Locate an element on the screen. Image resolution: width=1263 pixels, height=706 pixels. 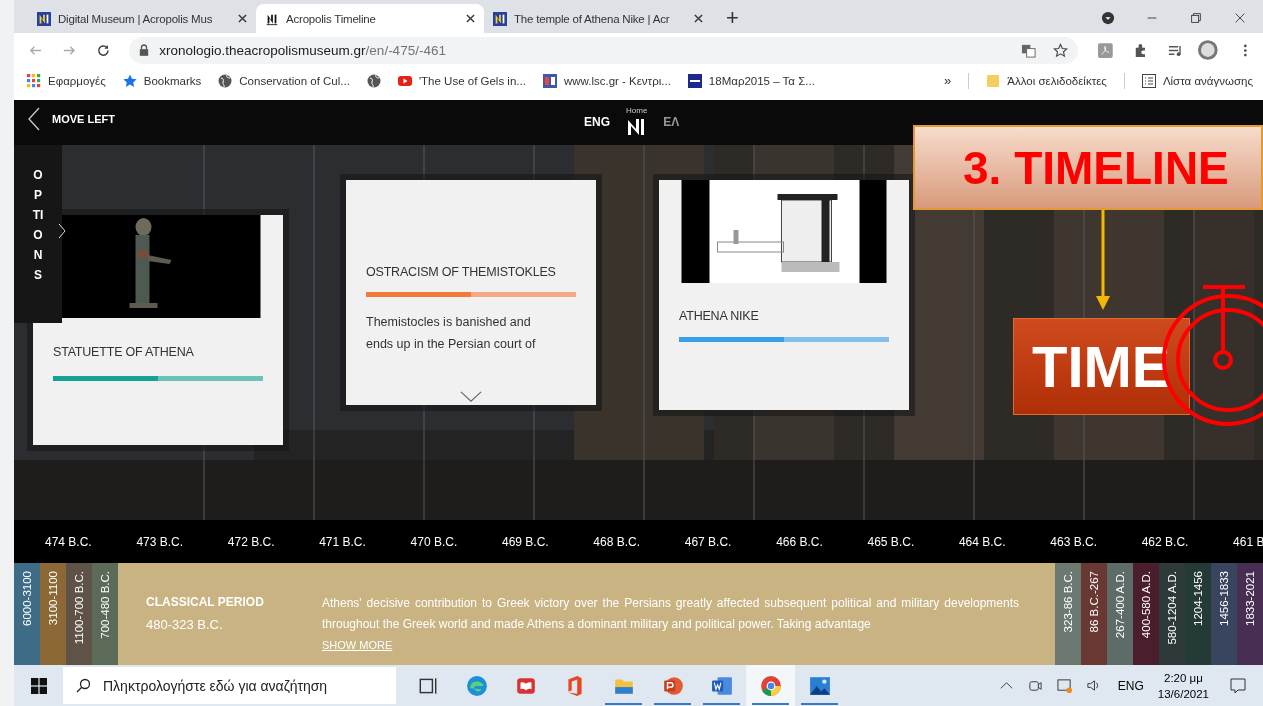
period-tab: 267-400 A.D. is located at coordinates (1120, 614).